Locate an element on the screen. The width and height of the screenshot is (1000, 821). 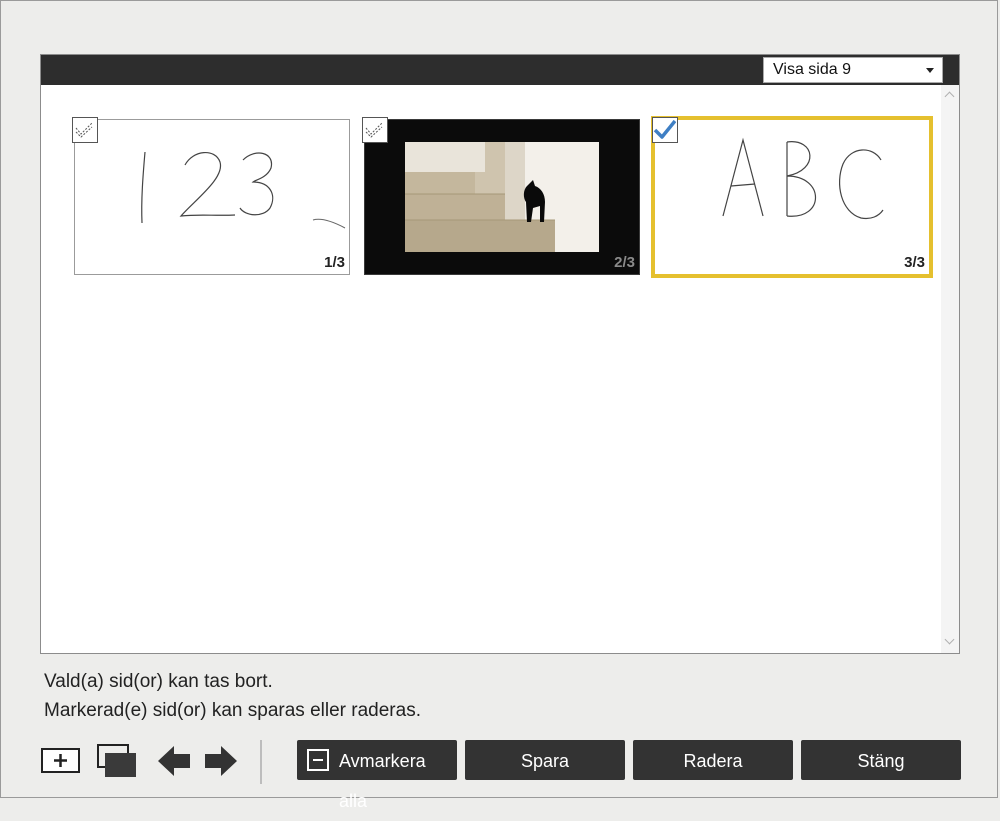
toolbar-separator is located at coordinates (261, 762).